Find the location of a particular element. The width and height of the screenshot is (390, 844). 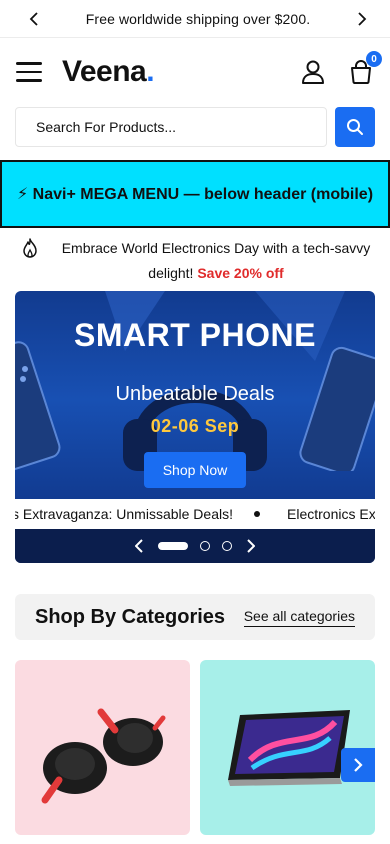

carousel-next-icon is located at coordinates (358, 765).